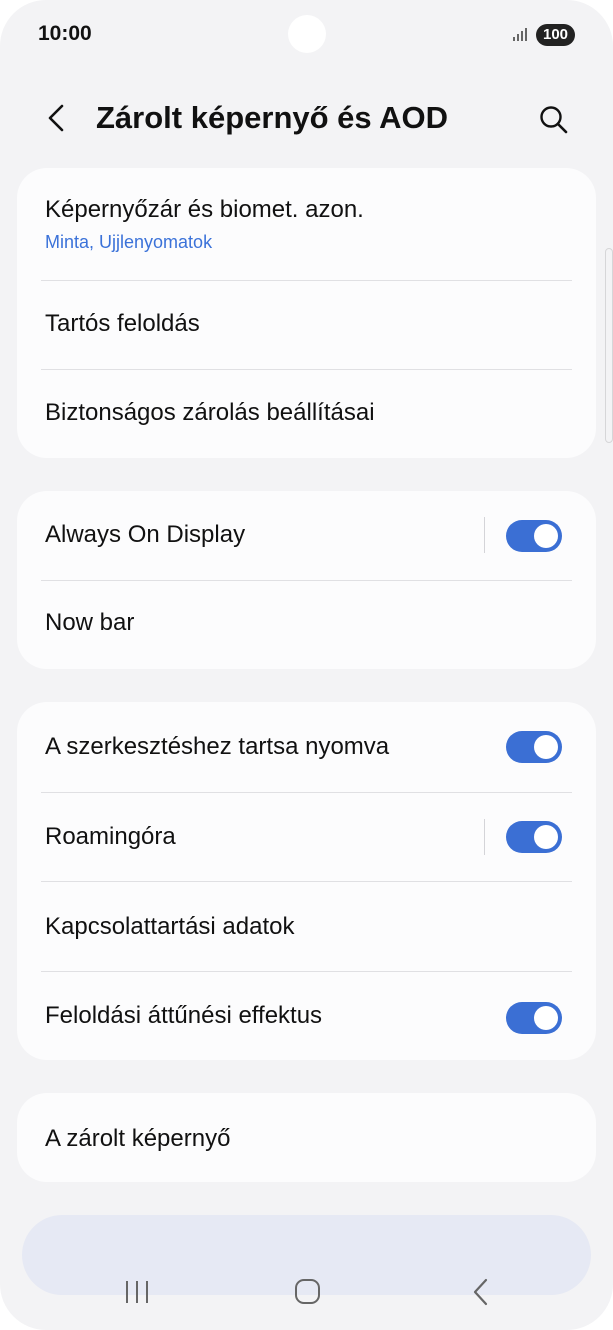 The image size is (613, 1330). What do you see at coordinates (170, 926) in the screenshot?
I see `contact-info-label: Kapcsolattartási adatok` at bounding box center [170, 926].